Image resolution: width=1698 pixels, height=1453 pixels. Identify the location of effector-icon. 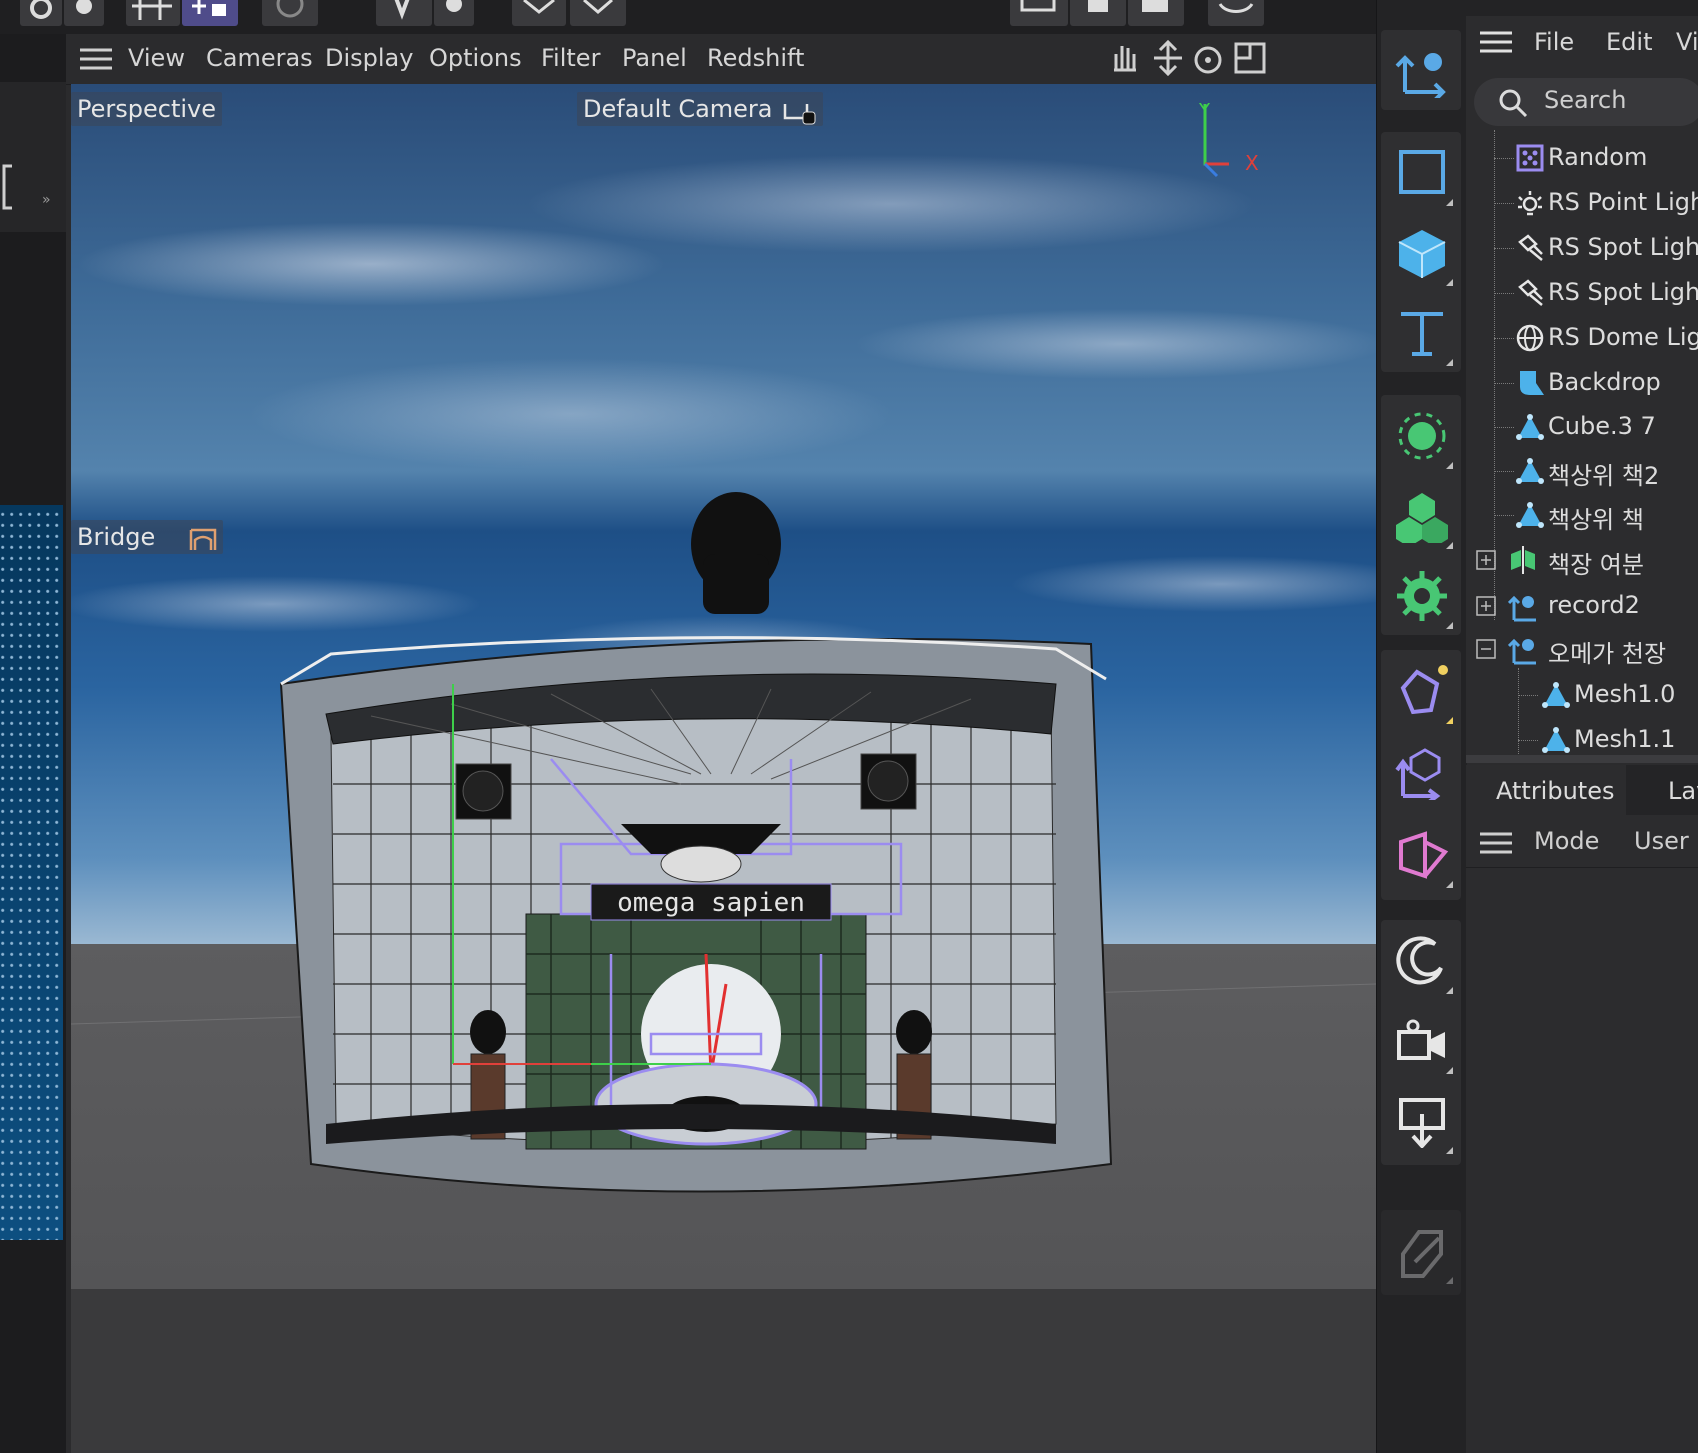
(1424, 855).